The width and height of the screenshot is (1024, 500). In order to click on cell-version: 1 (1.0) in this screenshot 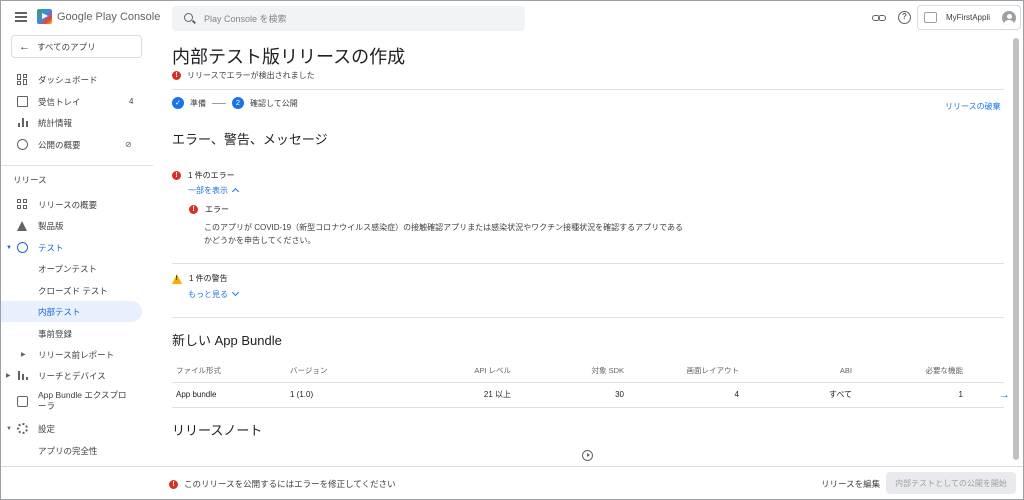, I will do `click(302, 394)`.